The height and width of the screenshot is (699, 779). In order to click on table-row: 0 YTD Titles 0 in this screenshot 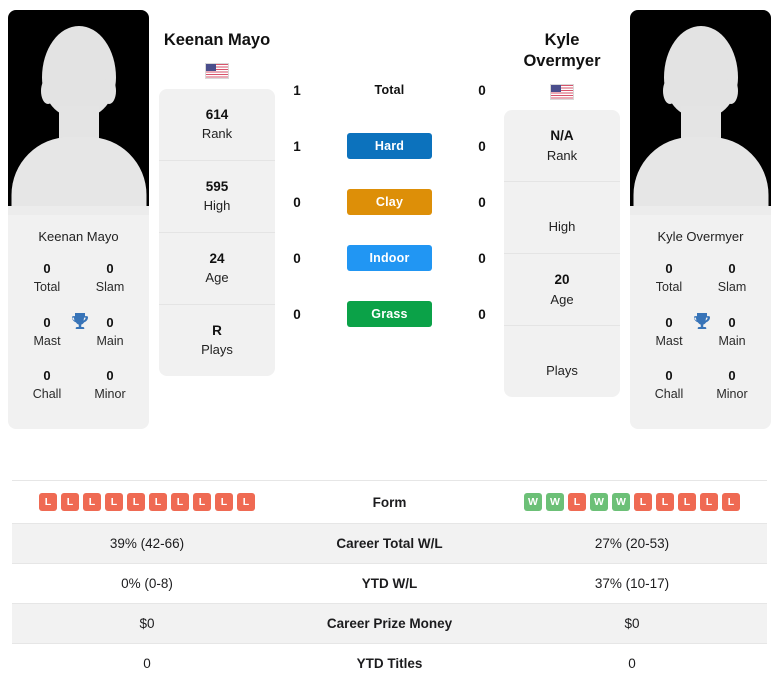, I will do `click(389, 663)`.